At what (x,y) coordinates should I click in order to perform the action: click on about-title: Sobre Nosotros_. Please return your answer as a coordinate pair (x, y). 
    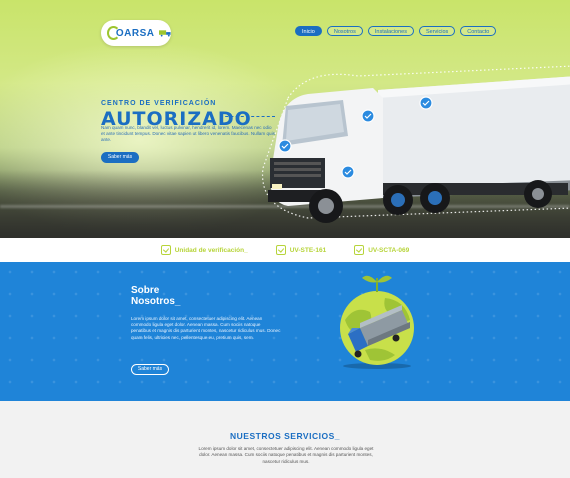
    Looking at the image, I should click on (155, 296).